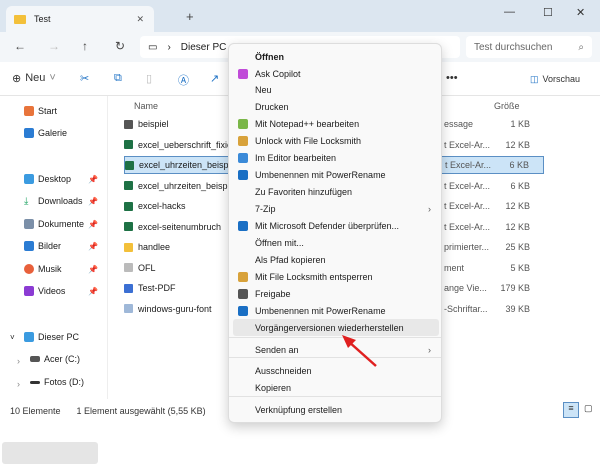  Describe the element at coordinates (336, 370) in the screenshot. I see `menu-item: Ausschneiden` at that location.